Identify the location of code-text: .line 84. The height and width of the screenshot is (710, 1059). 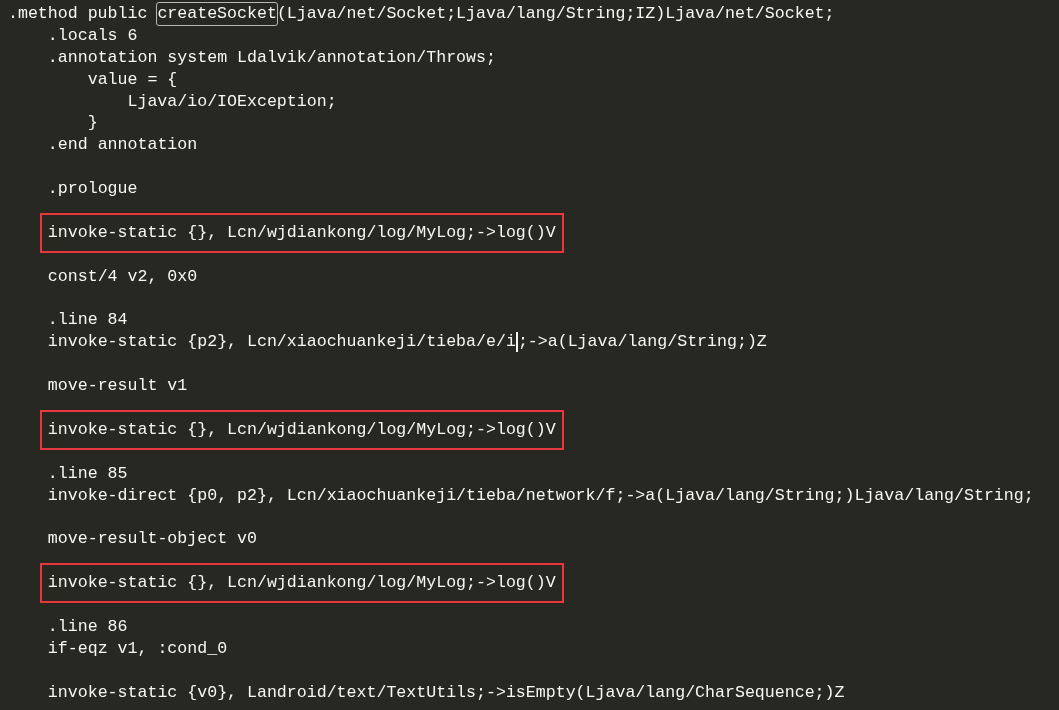
(87, 320).